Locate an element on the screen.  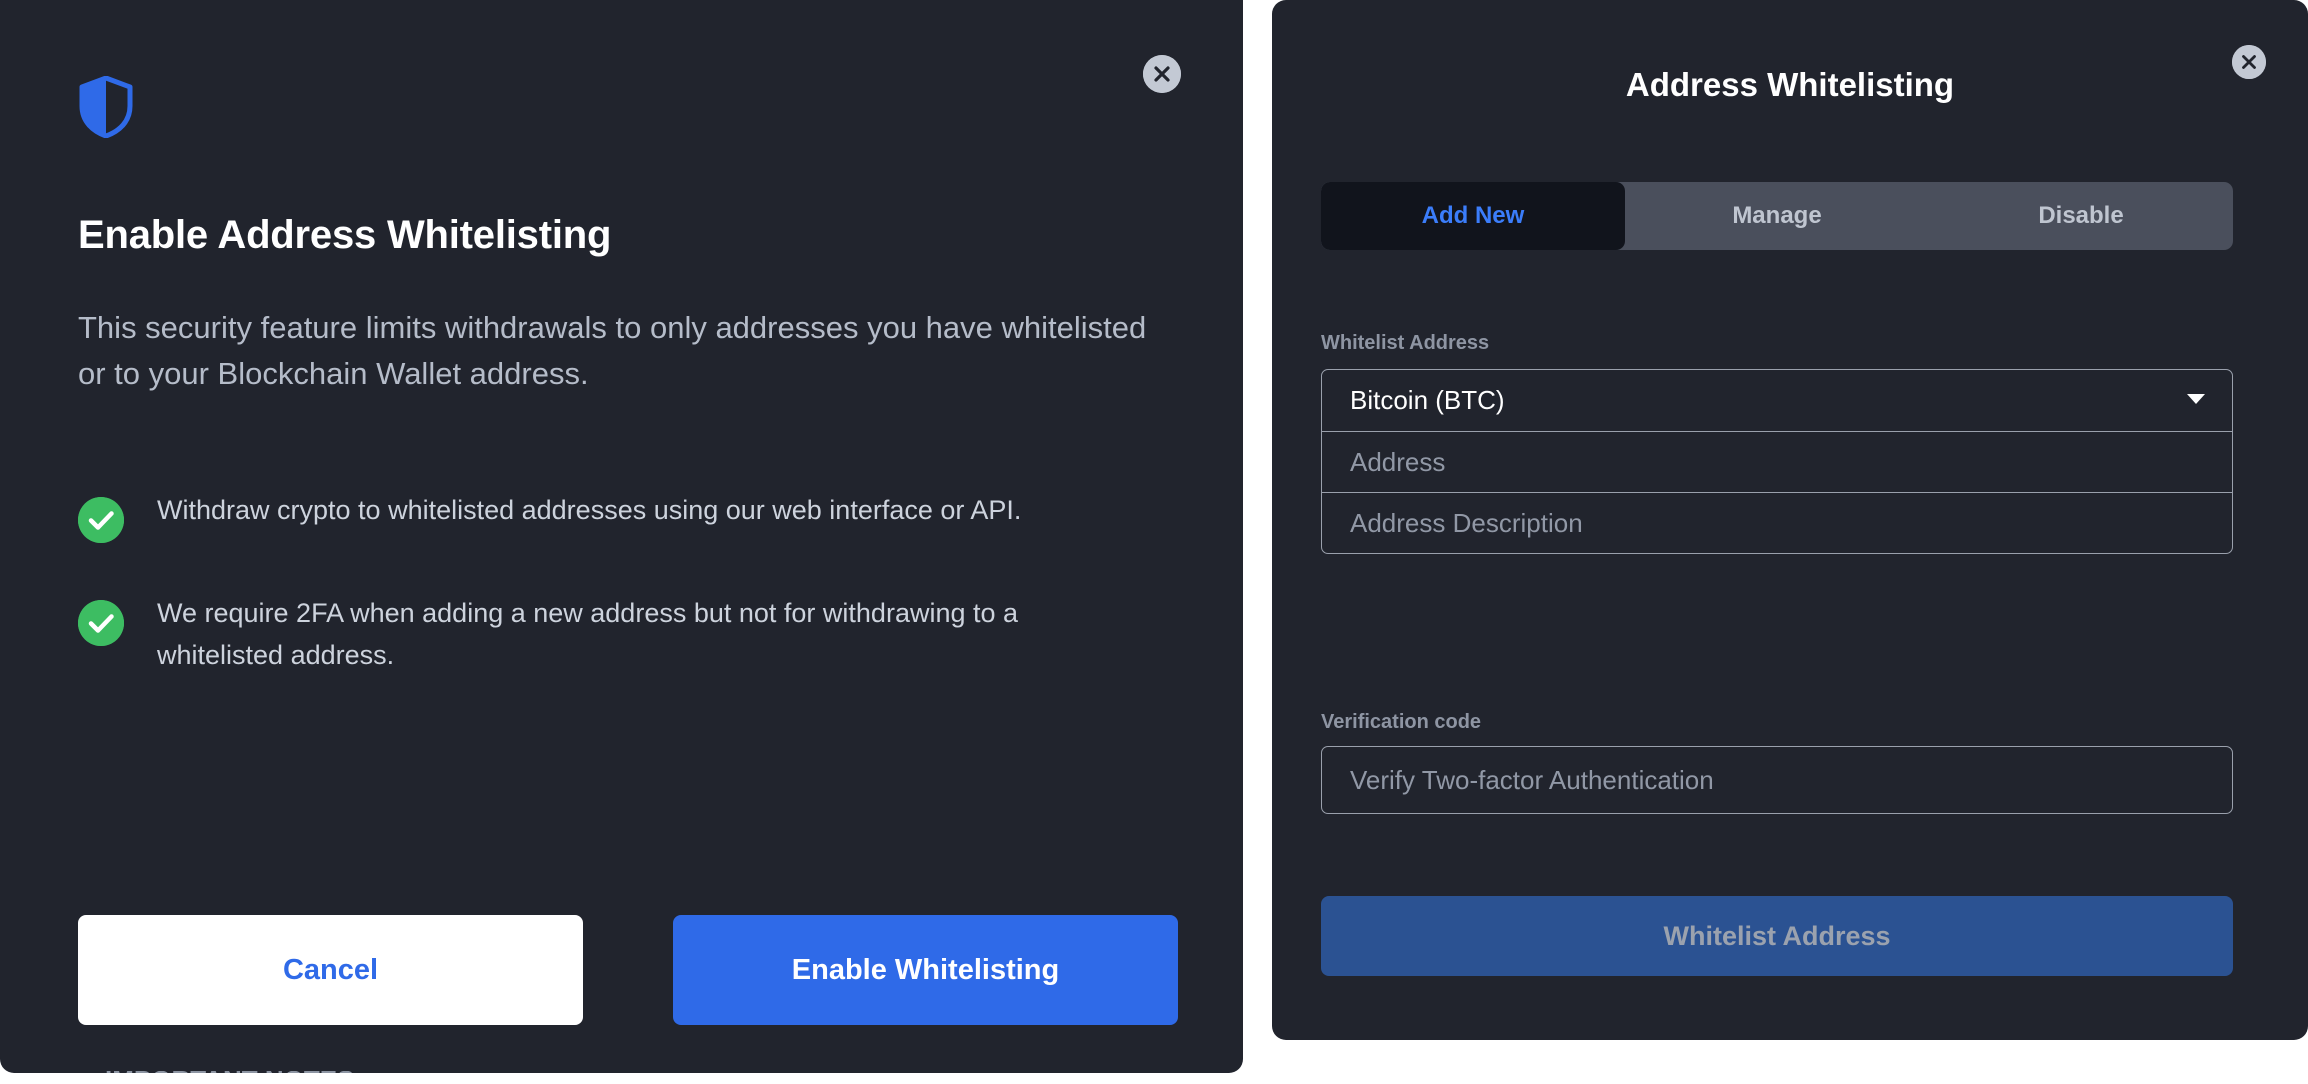
chevron-down-icon is located at coordinates (2196, 401).